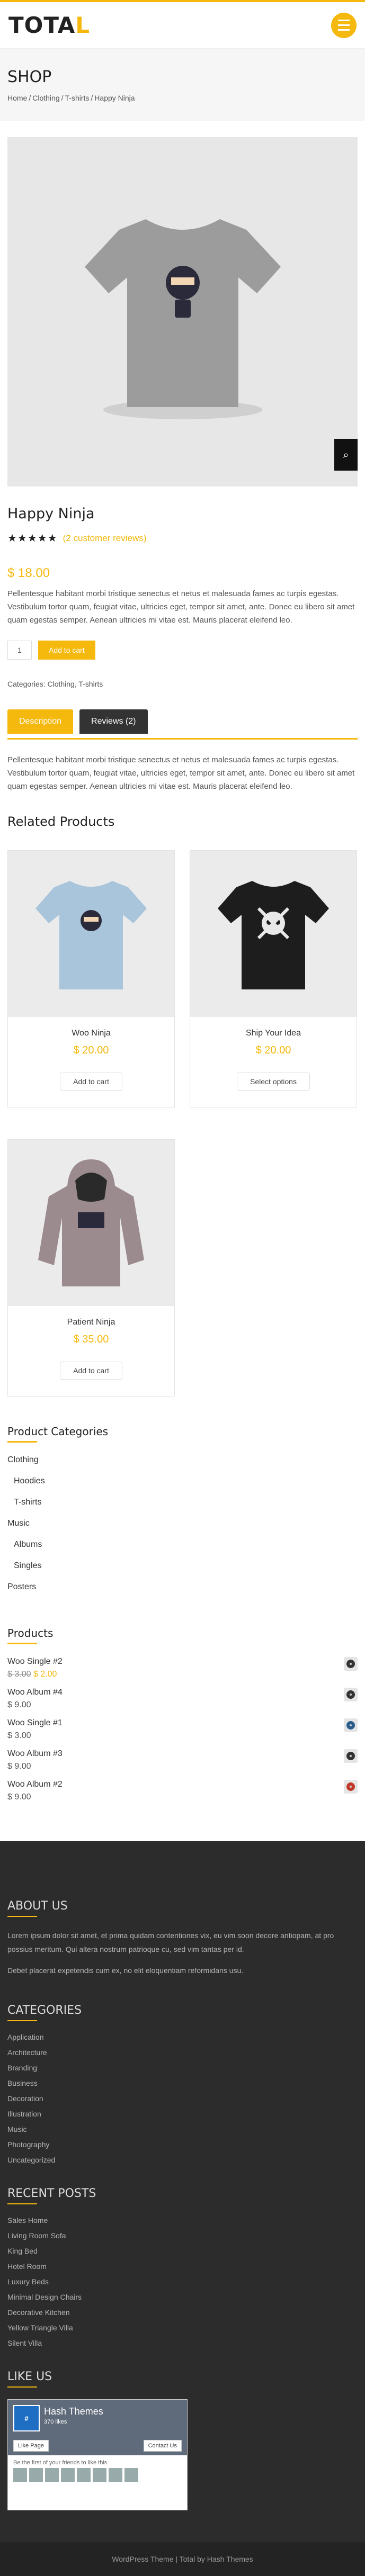 Image resolution: width=365 pixels, height=2576 pixels. Describe the element at coordinates (51, 2194) in the screenshot. I see `recent-posts-title: RECENT POSTS` at that location.